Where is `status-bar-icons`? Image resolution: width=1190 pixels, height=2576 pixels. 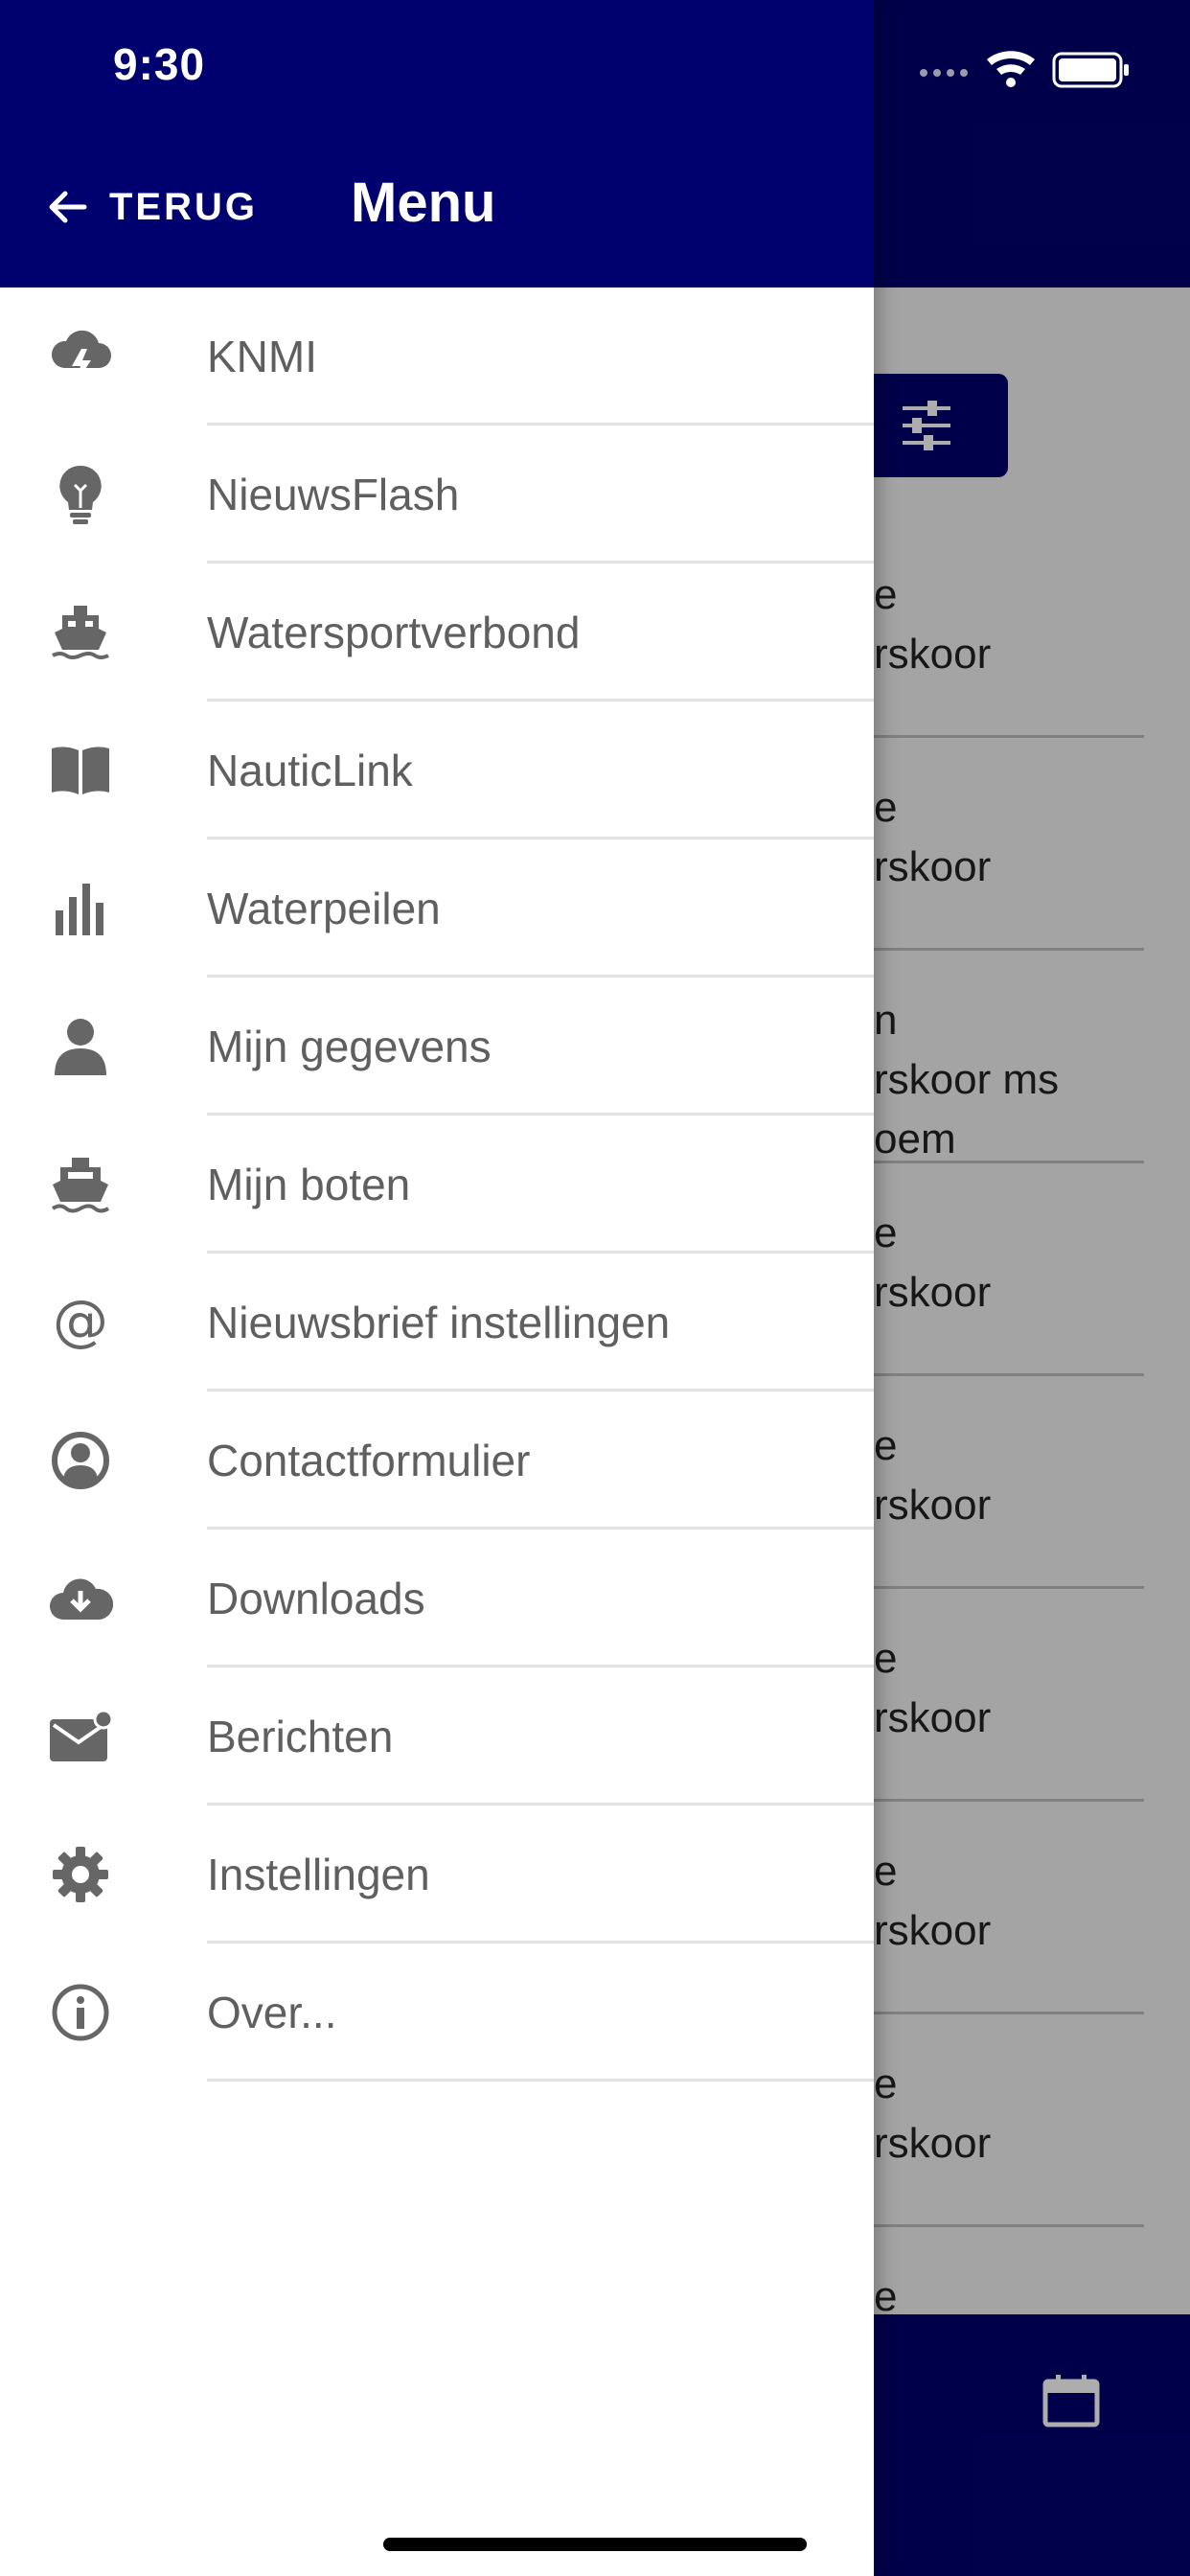
status-bar-icons is located at coordinates (1028, 65).